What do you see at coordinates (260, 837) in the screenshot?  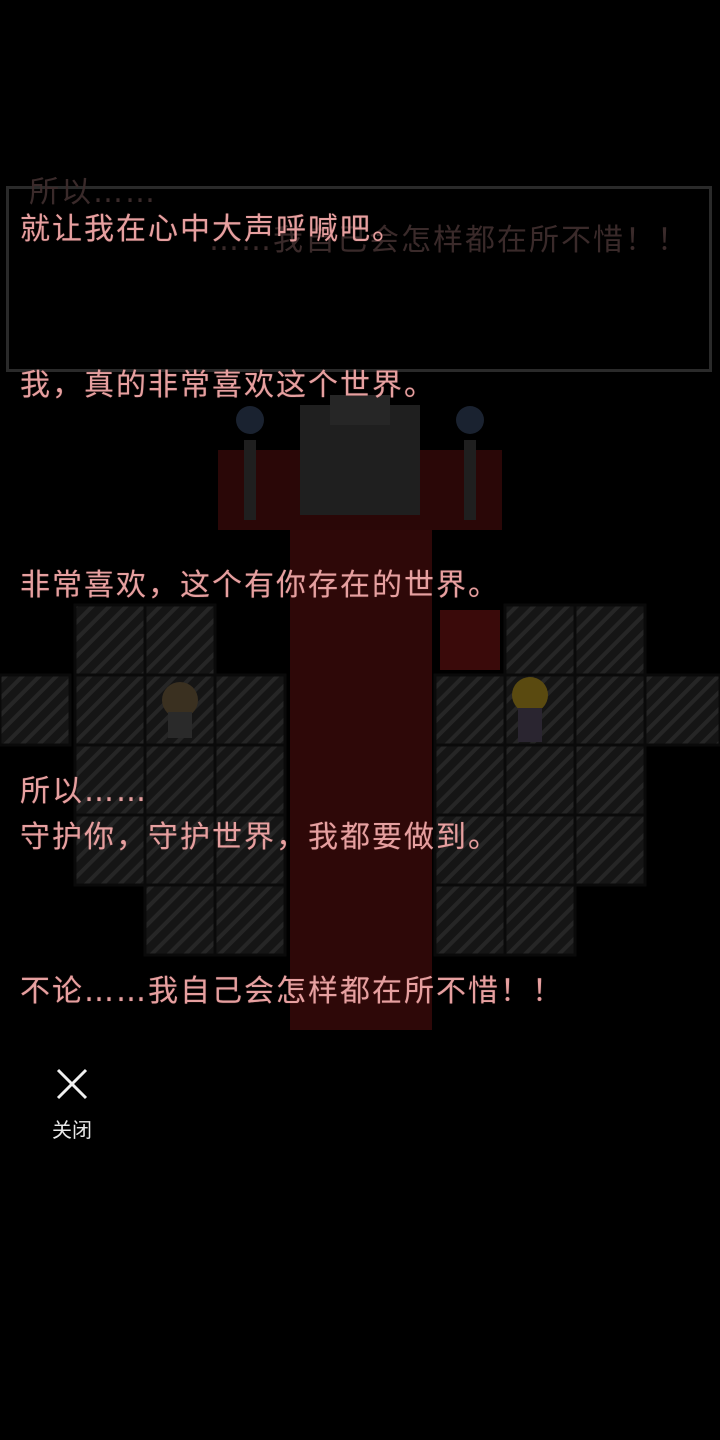 I see `log-line: 守护你，守护世界，我都要做到。` at bounding box center [260, 837].